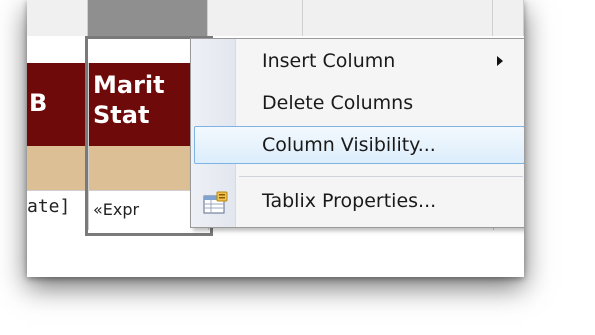 The width and height of the screenshot is (595, 335). I want to click on menu-item-delete-columns: Delete Columns, so click(359, 103).